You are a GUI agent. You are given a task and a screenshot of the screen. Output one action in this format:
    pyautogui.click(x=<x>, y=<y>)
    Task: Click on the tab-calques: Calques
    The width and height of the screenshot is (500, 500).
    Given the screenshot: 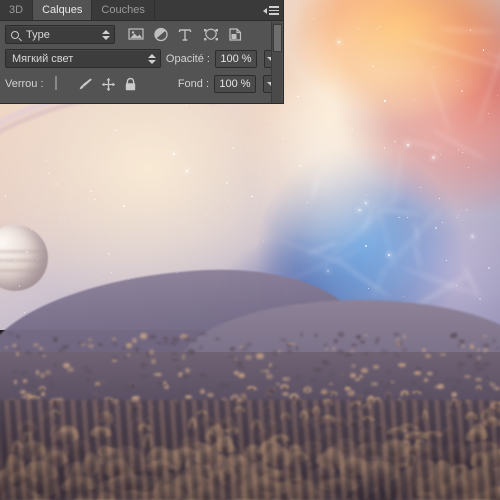 What is the action you would take?
    pyautogui.click(x=63, y=10)
    